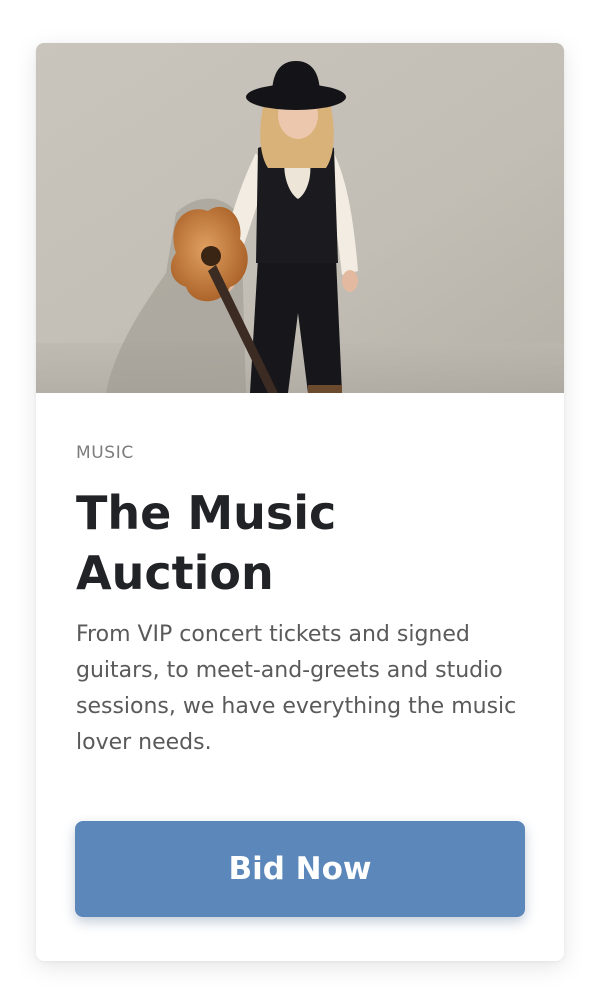  What do you see at coordinates (206, 543) in the screenshot?
I see `card-title: The Music Auction` at bounding box center [206, 543].